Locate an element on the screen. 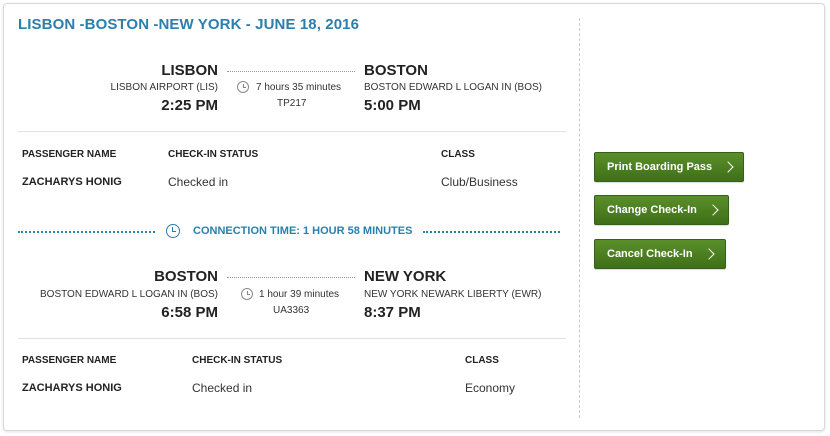 The width and height of the screenshot is (830, 436). destination-city: BOSTON is located at coordinates (396, 70).